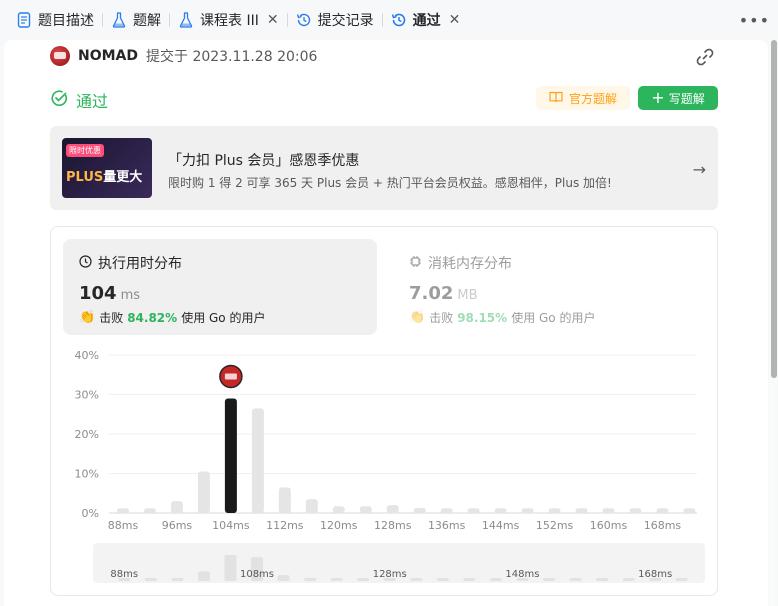 This screenshot has width=778, height=606. I want to click on x-tick-label: 152ms, so click(555, 525).